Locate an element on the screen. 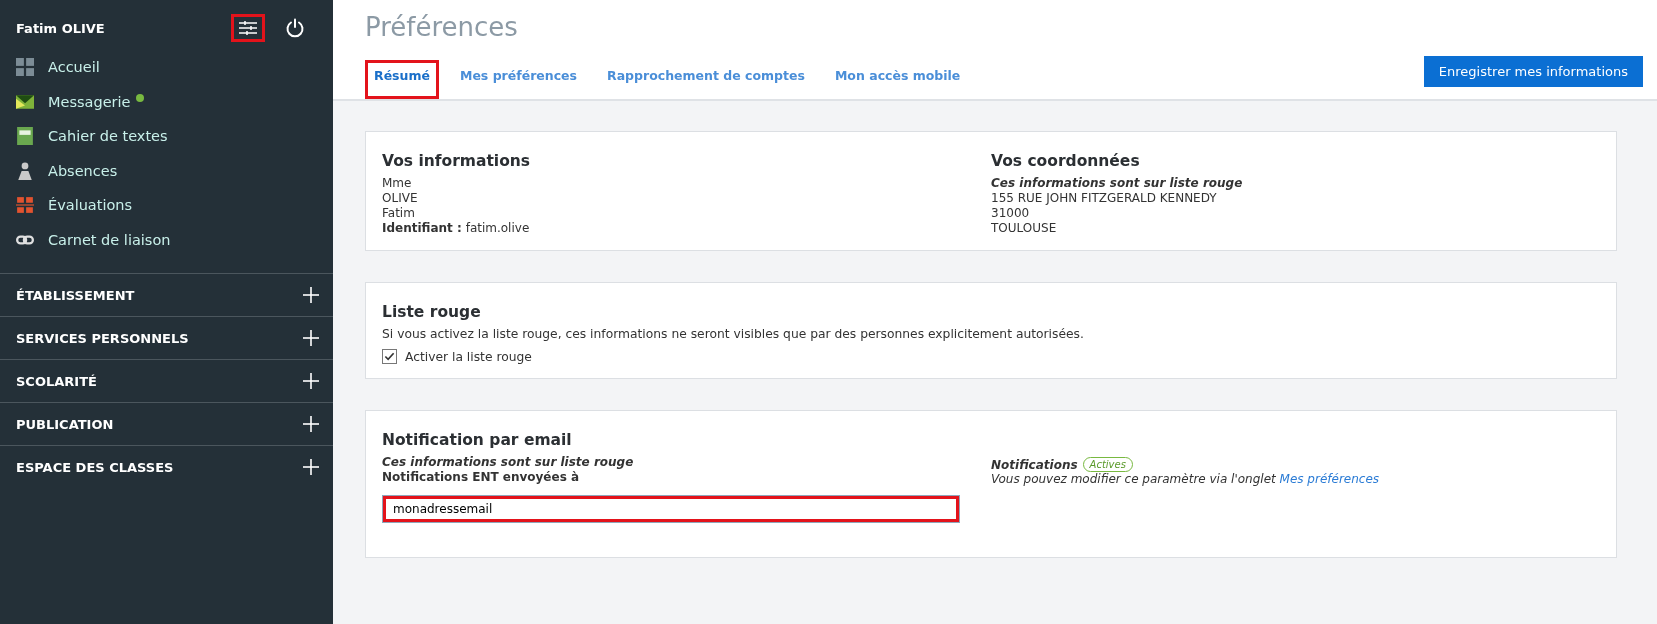 Image resolution: width=1657 pixels, height=624 pixels. notifications-label: Notifications is located at coordinates (1034, 464).